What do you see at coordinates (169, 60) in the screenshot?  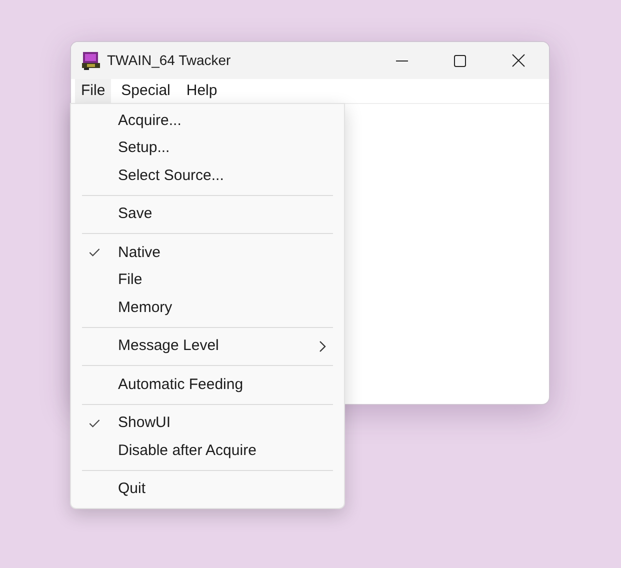 I see `window-title: TWAIN_64 Twacker` at bounding box center [169, 60].